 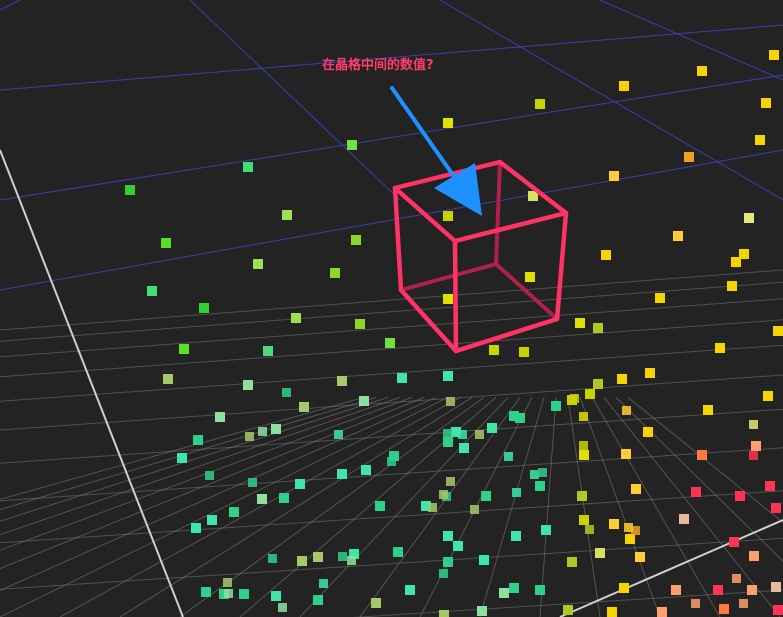 I want to click on annotation-label: 在晶格中间的数值?, so click(x=378, y=65).